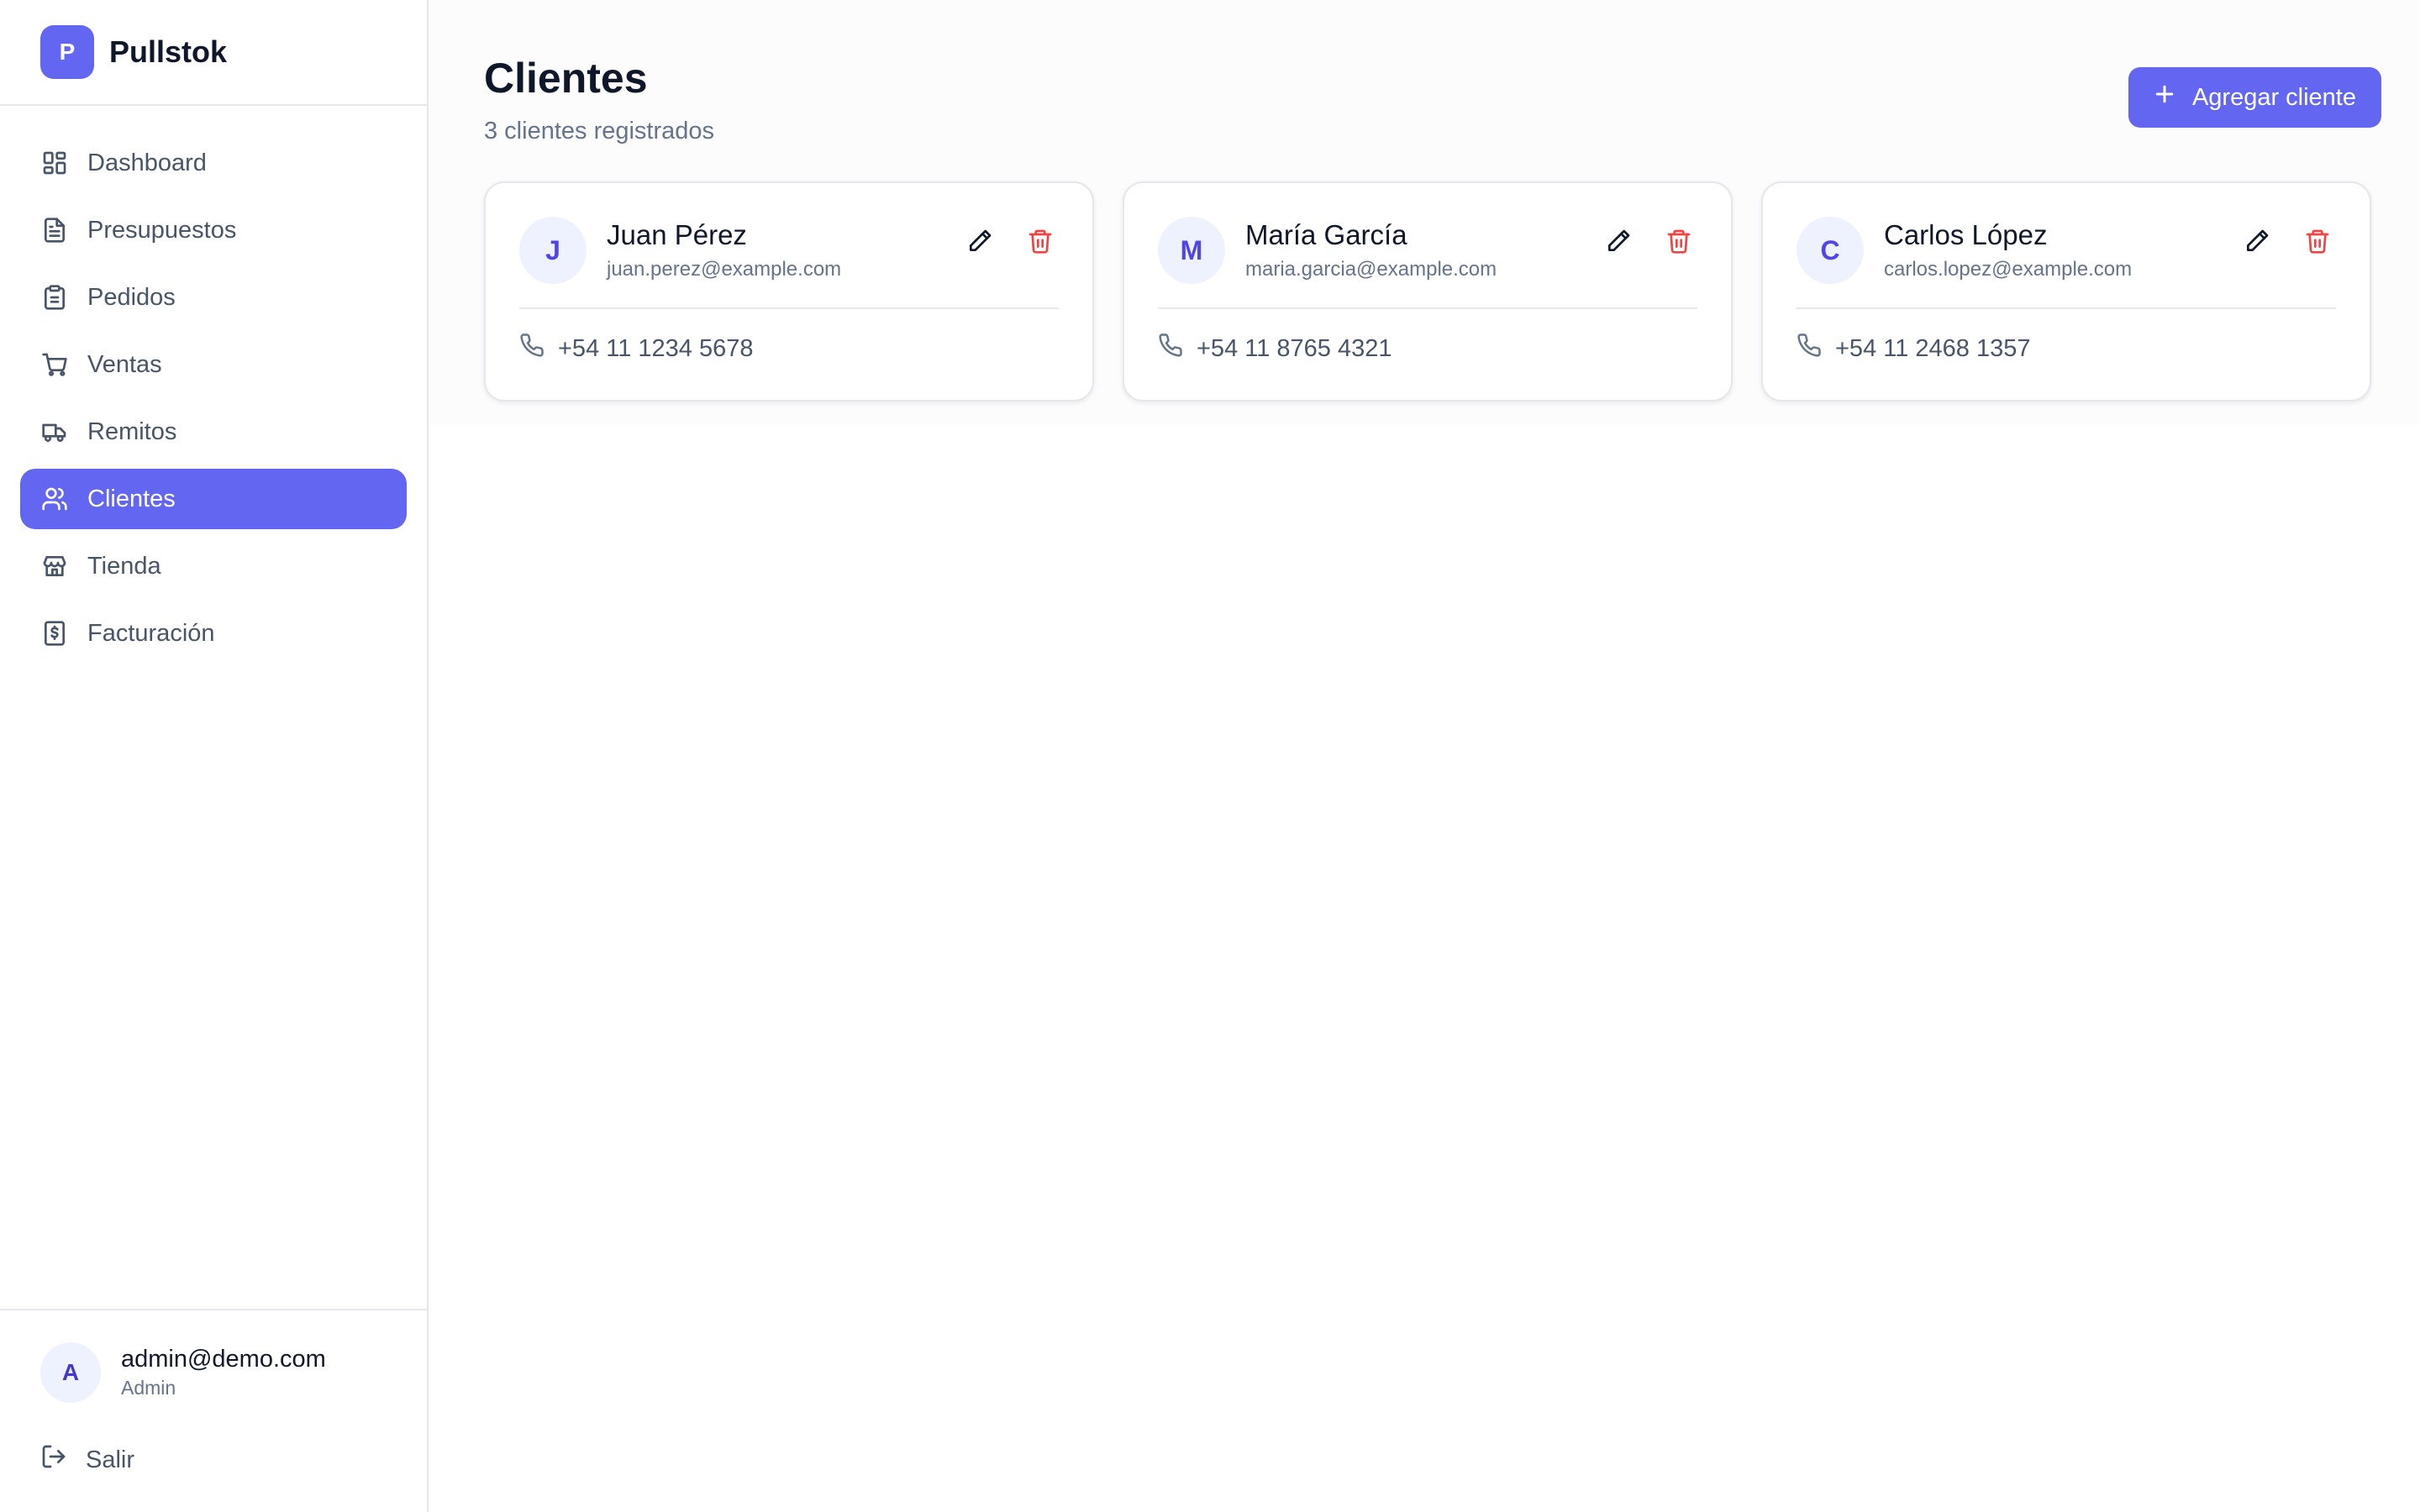  Describe the element at coordinates (2164, 97) in the screenshot. I see `plus-icon` at that location.